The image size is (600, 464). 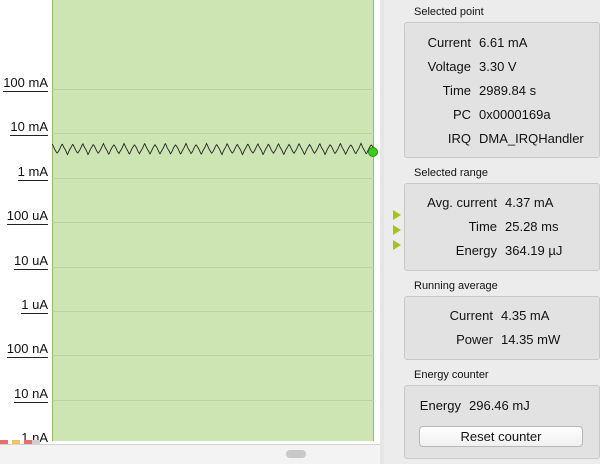 I want to click on sp-irq-value: DMA_IRQHandler, so click(x=531, y=138).